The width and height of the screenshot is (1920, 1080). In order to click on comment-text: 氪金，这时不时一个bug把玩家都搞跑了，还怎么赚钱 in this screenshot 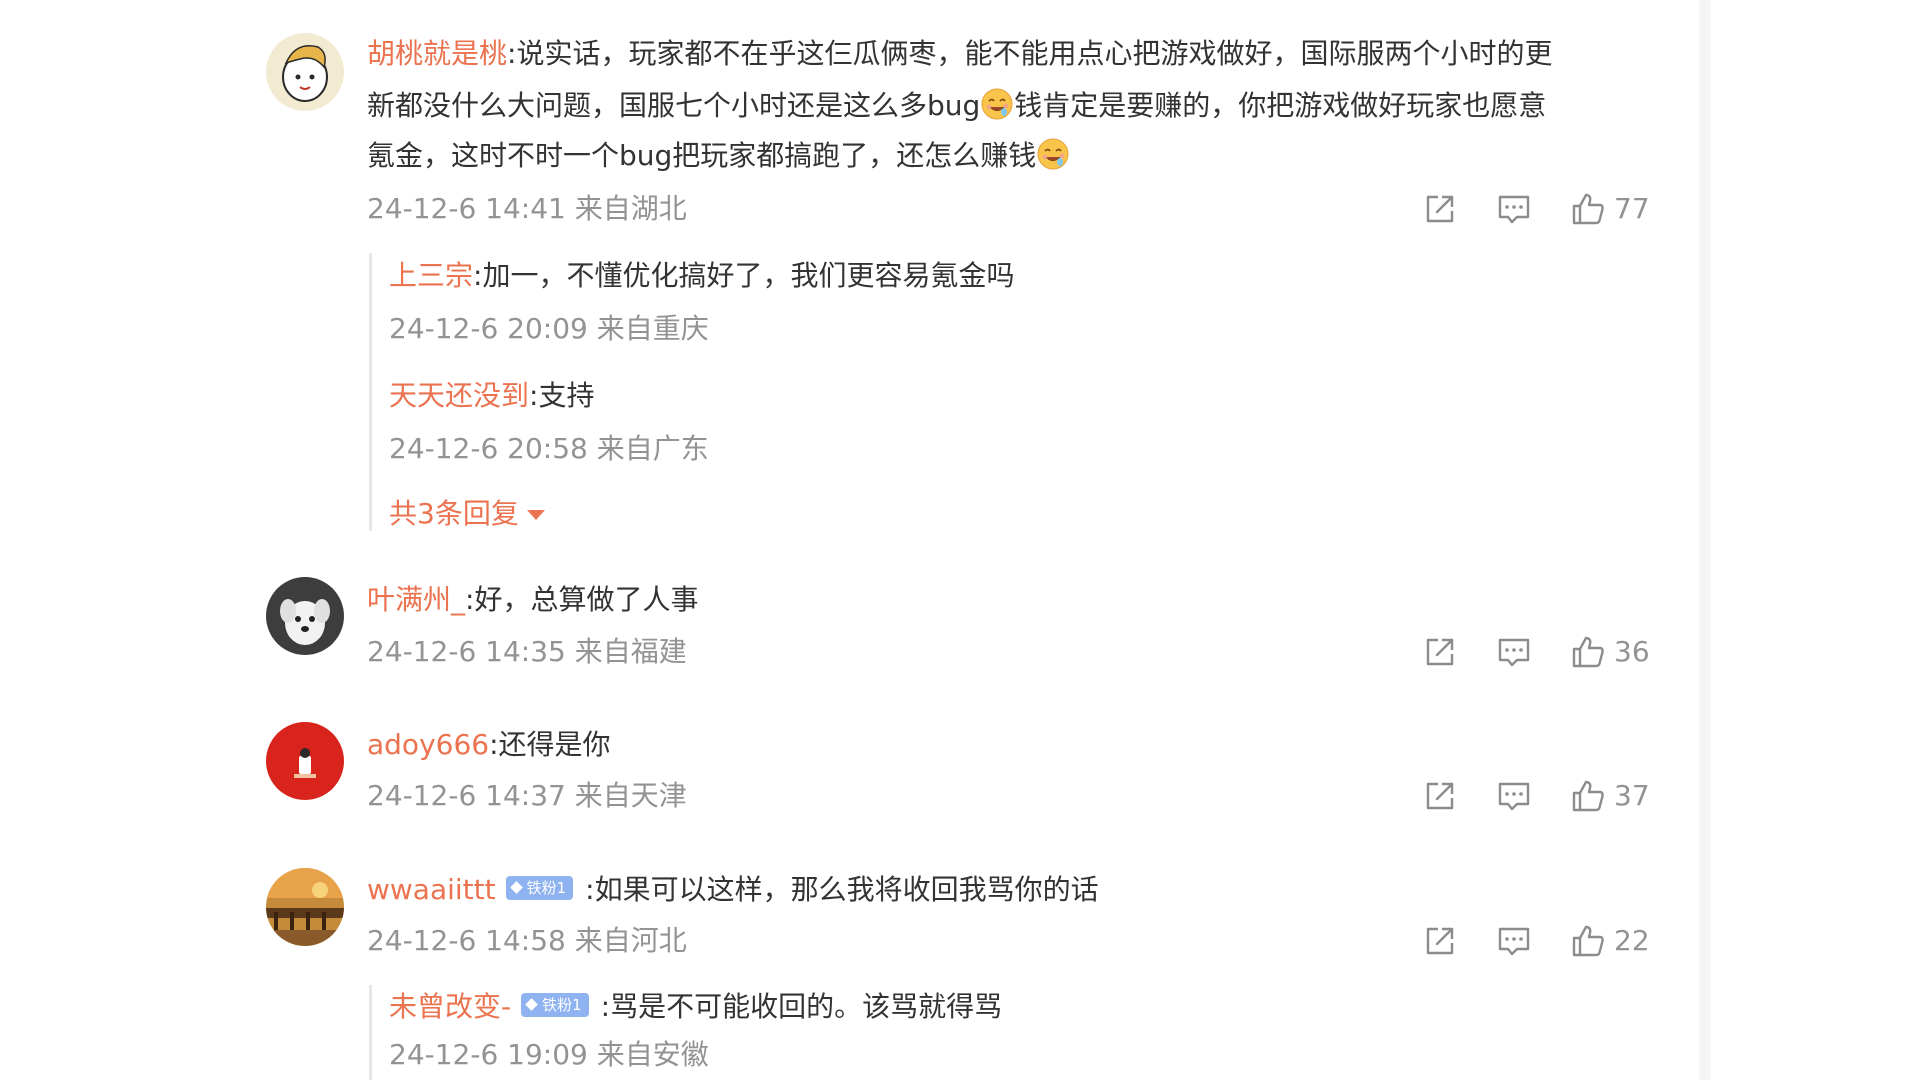, I will do `click(718, 156)`.